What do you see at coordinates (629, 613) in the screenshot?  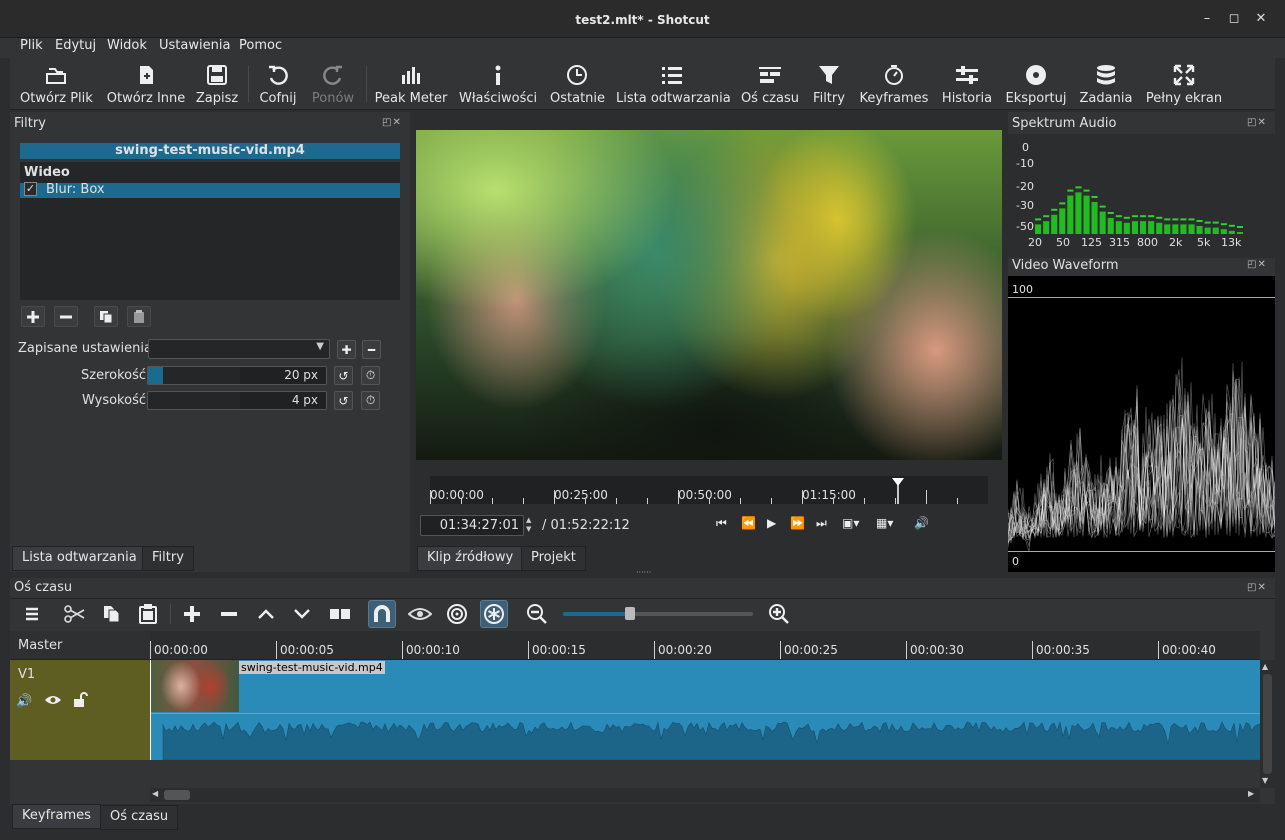 I see `zoom-slider-handle` at bounding box center [629, 613].